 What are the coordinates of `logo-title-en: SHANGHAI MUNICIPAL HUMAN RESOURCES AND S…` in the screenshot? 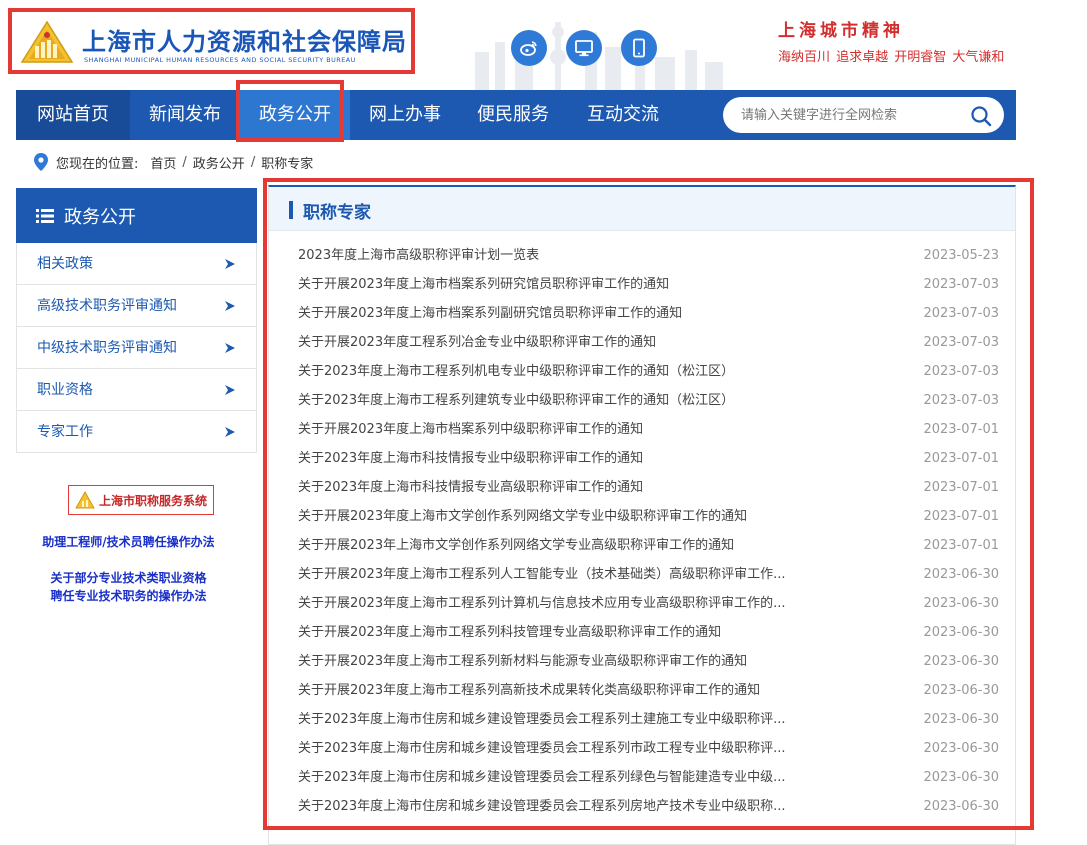 It's located at (220, 60).